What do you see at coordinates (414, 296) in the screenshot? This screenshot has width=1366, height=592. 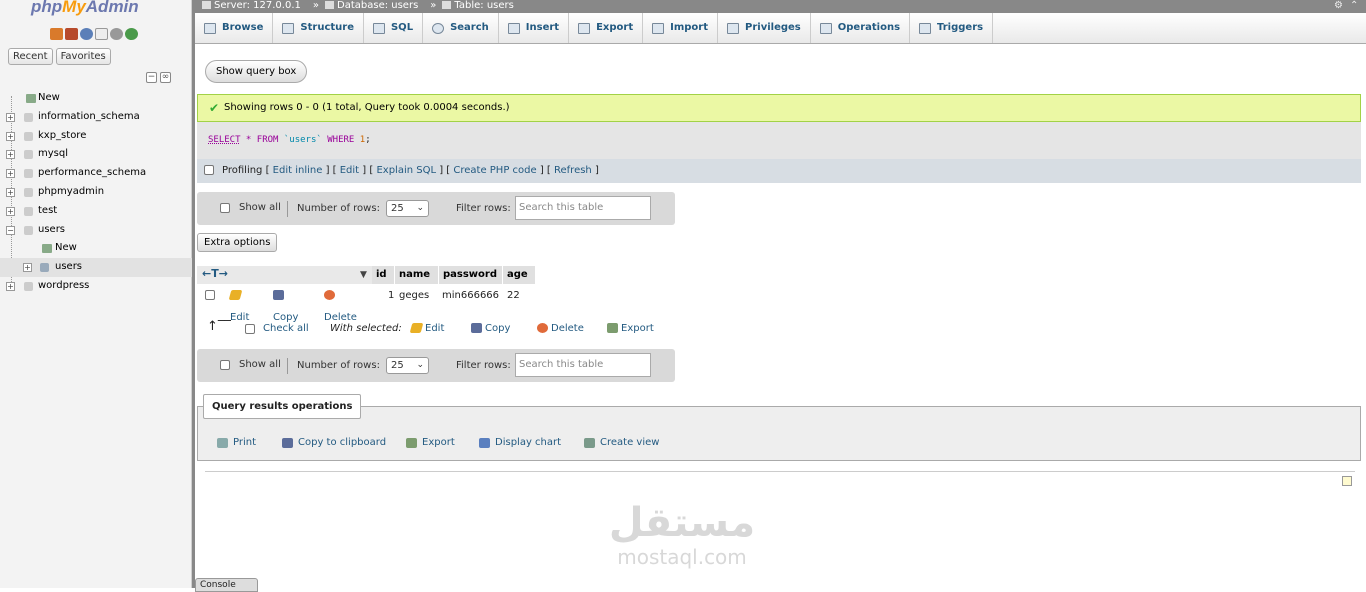 I see `cell-name: geges` at bounding box center [414, 296].